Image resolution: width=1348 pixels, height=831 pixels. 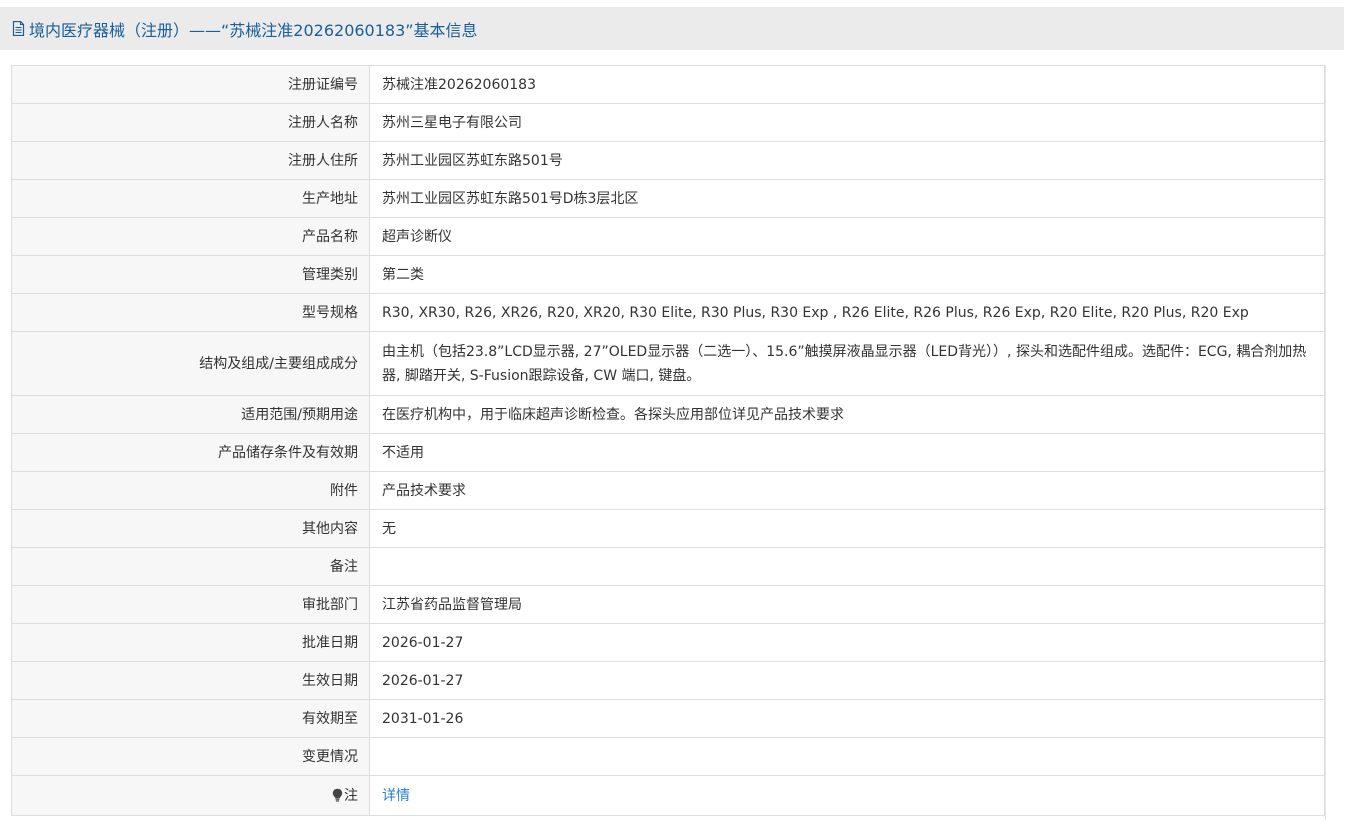 What do you see at coordinates (847, 795) in the screenshot?
I see `note-value-cell: 详情` at bounding box center [847, 795].